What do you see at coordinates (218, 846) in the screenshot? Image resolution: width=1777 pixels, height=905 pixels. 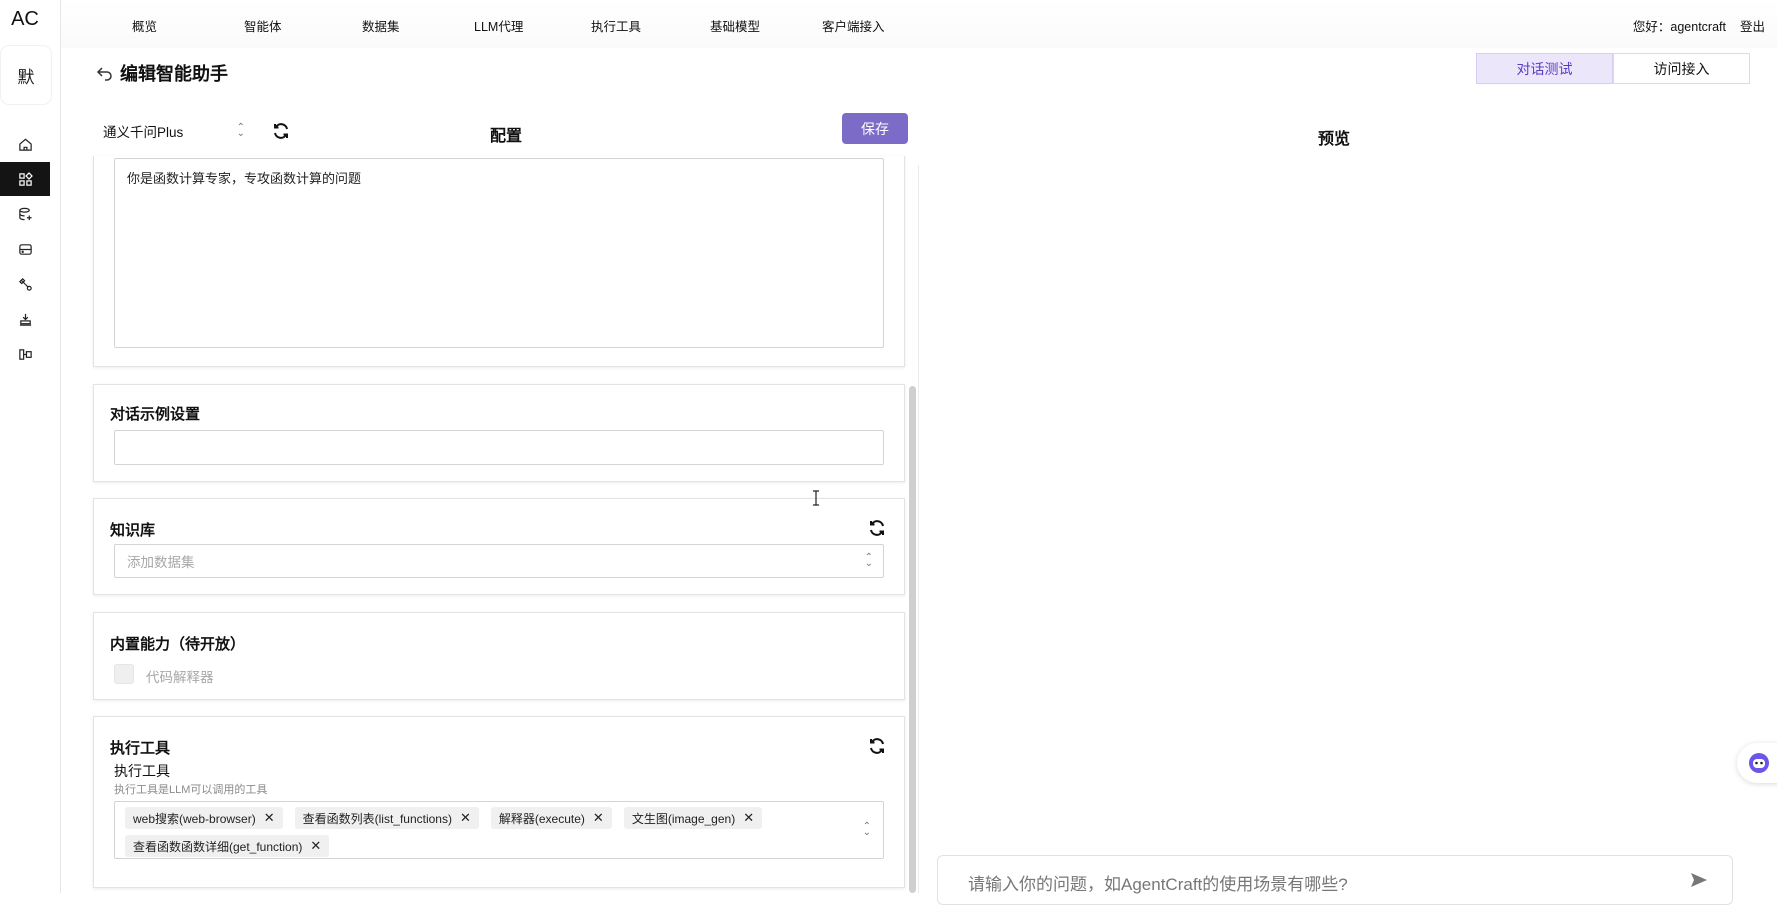 I see `tool-tag-label: 查看函数函数详细(get_function)` at bounding box center [218, 846].